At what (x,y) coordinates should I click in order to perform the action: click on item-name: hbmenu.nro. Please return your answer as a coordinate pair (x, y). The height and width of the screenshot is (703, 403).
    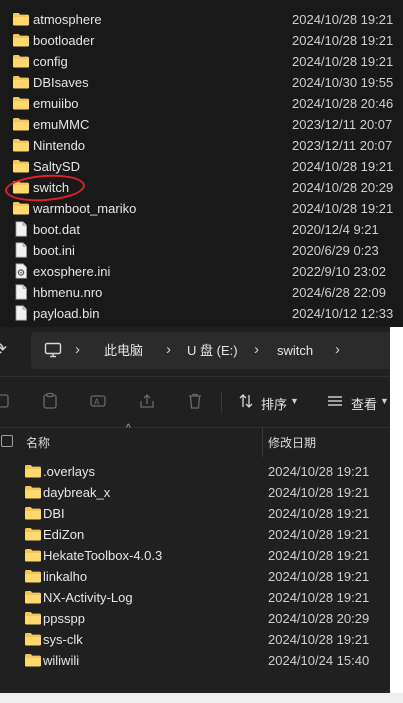
    Looking at the image, I should click on (68, 292).